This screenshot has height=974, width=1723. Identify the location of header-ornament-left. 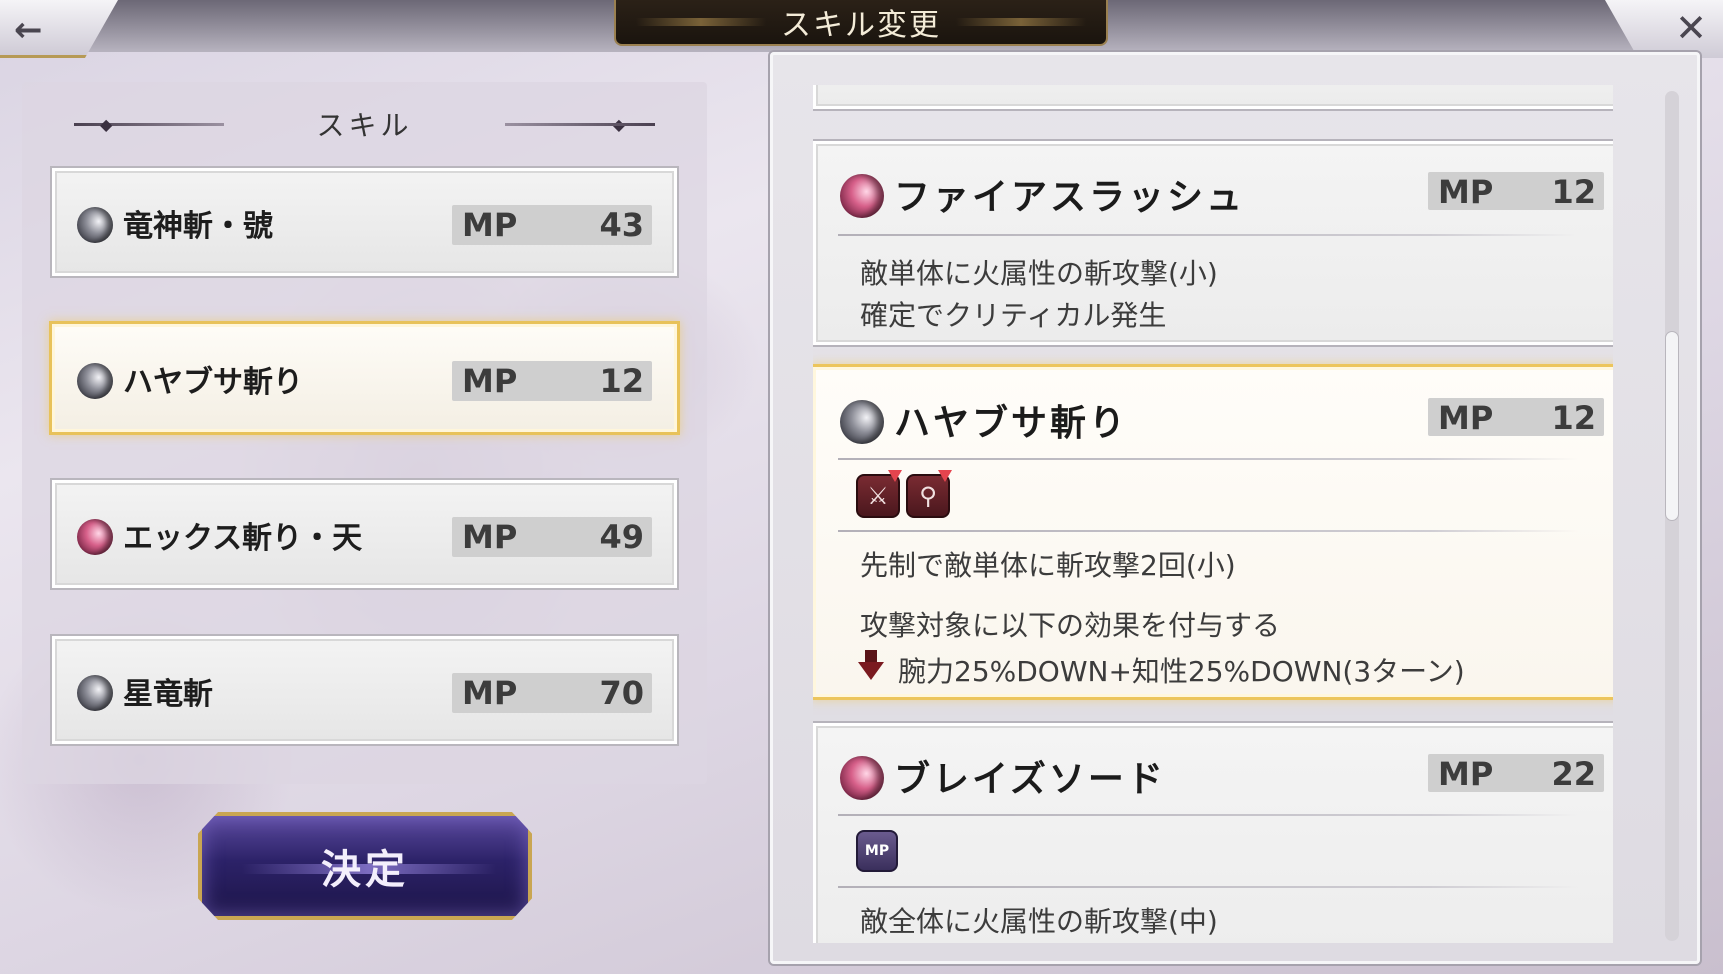
(149, 124).